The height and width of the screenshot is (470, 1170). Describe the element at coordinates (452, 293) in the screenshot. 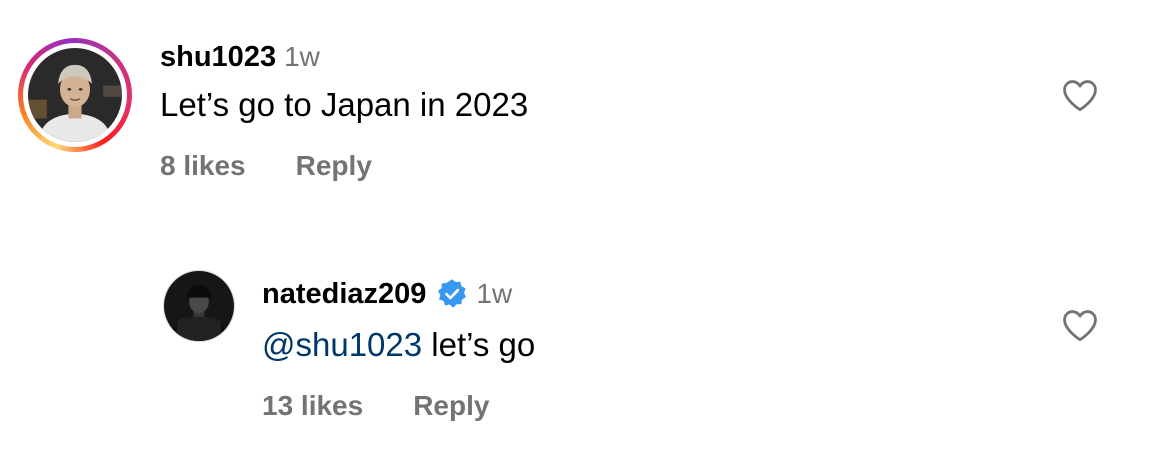

I see `verified-badge-icon` at that location.